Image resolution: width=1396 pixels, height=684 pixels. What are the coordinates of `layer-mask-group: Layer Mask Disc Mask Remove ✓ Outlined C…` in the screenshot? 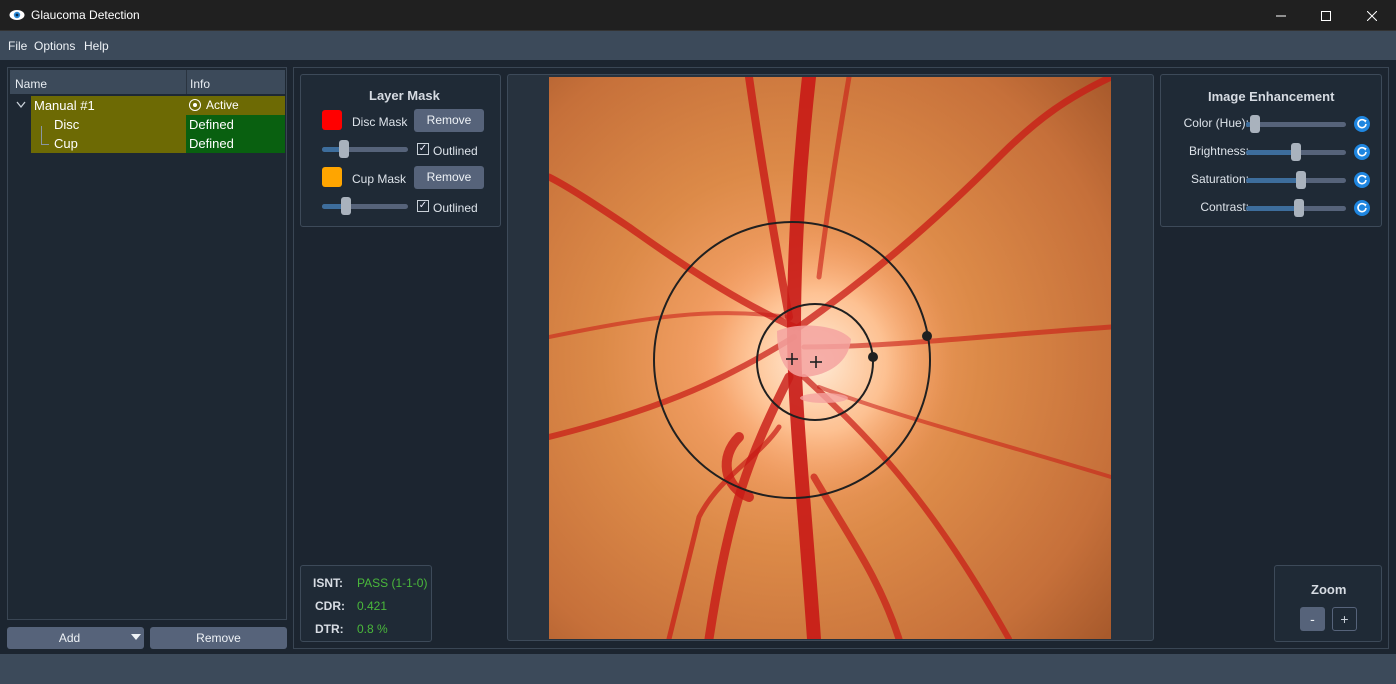 It's located at (400, 150).